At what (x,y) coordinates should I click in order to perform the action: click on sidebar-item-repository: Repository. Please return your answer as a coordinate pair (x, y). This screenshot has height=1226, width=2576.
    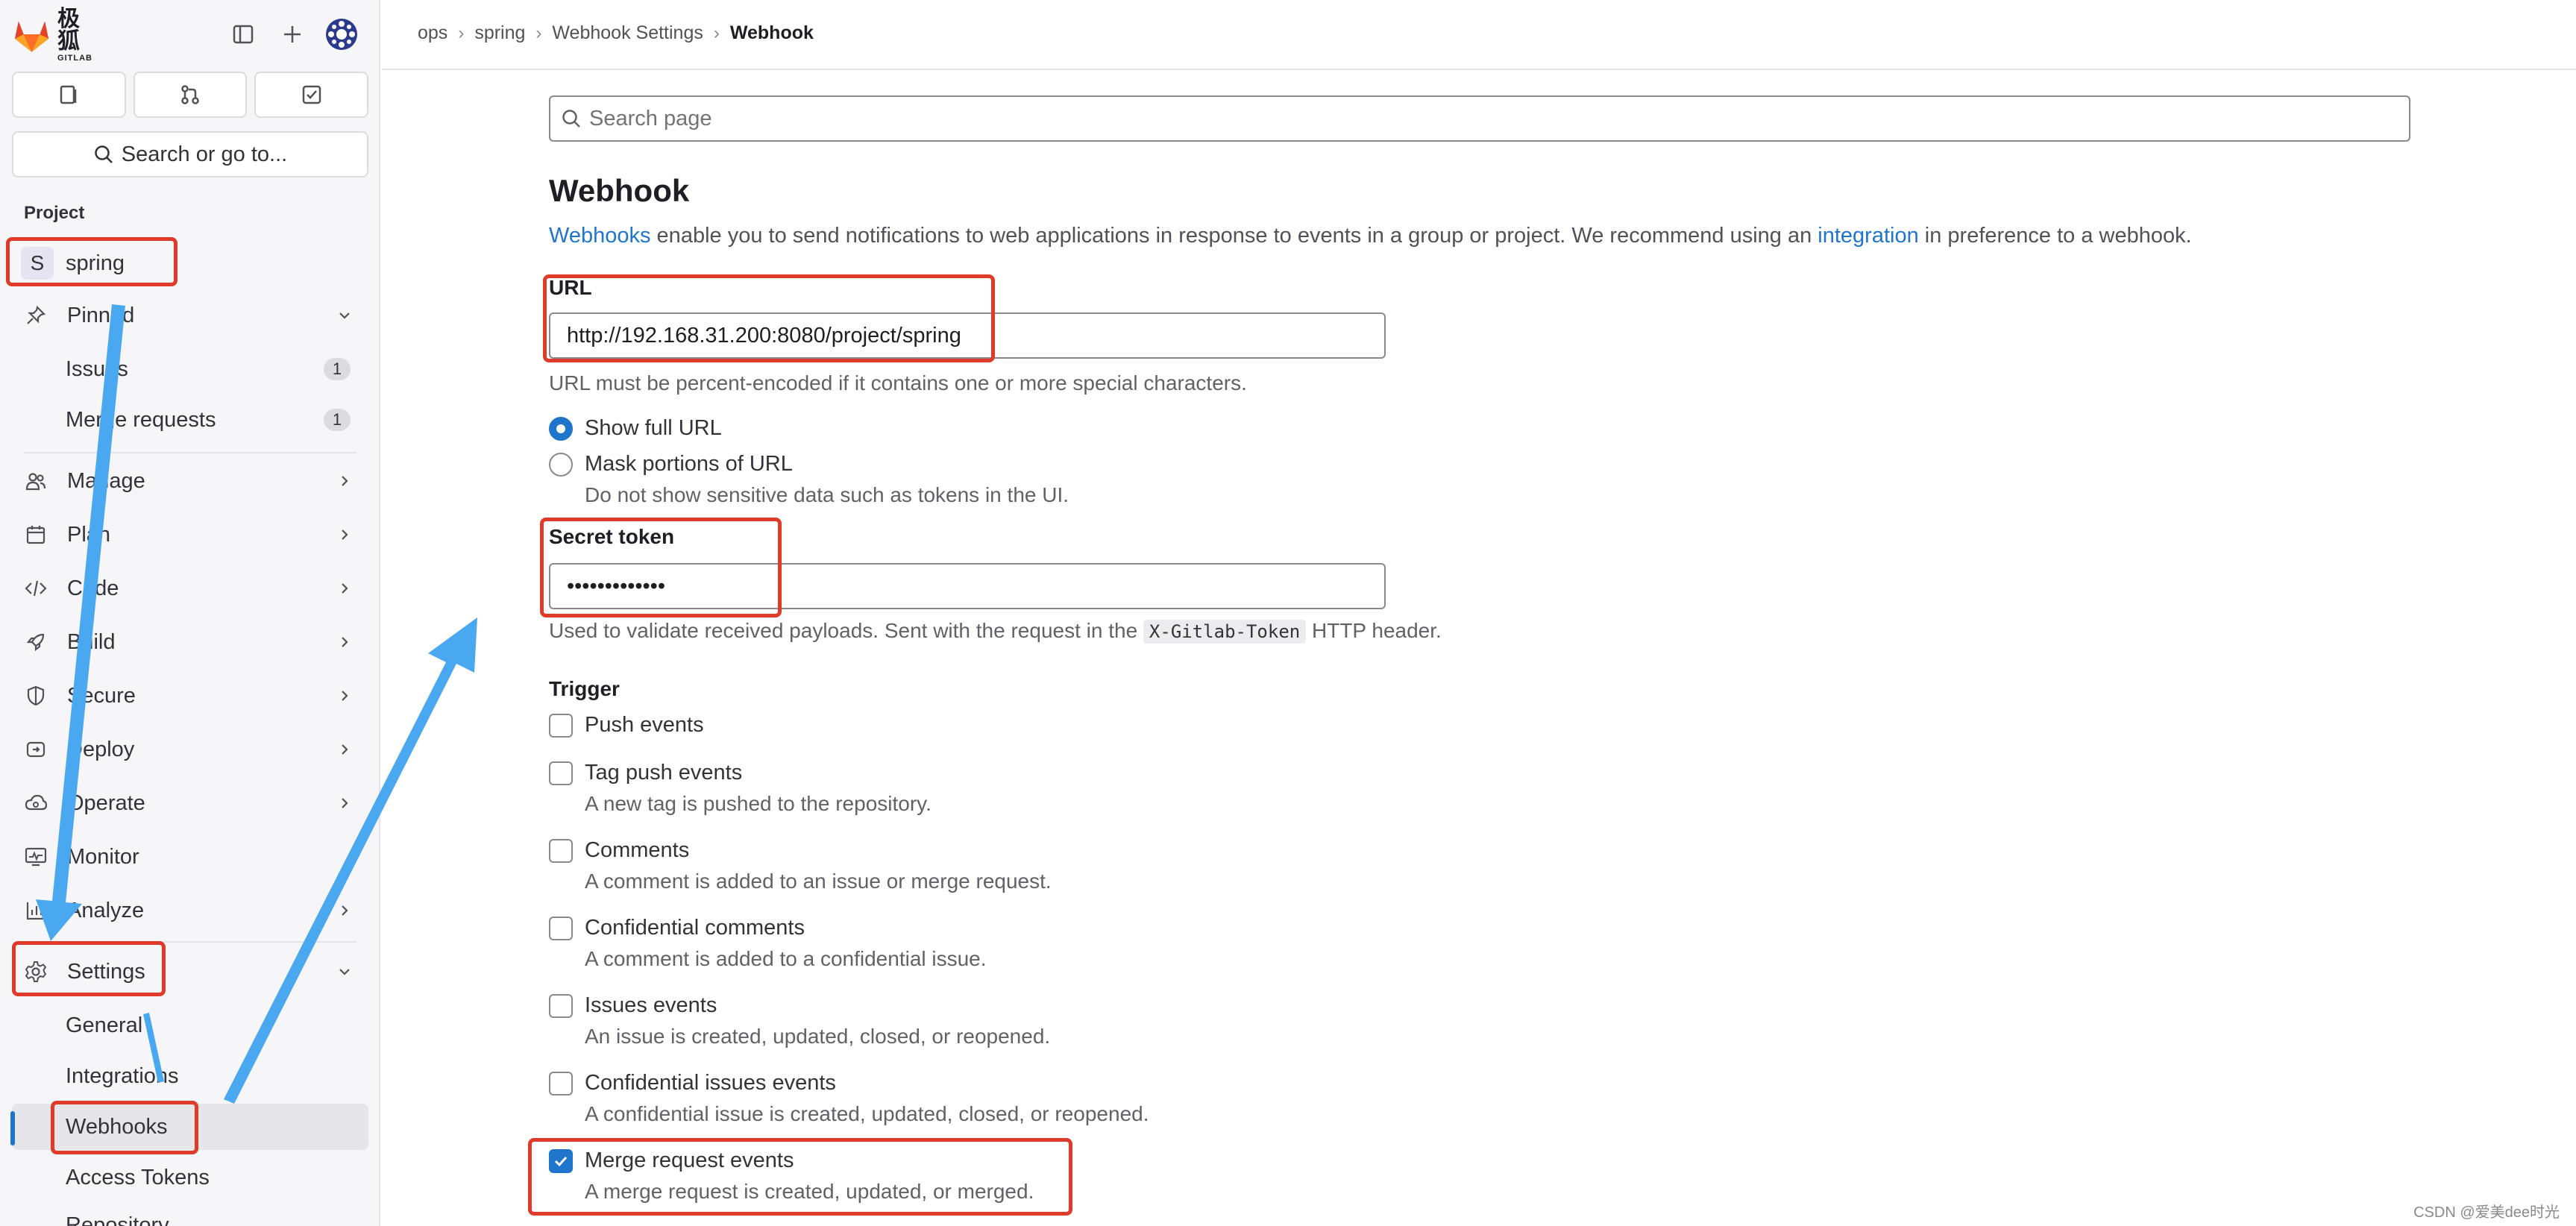
    Looking at the image, I should click on (190, 1214).